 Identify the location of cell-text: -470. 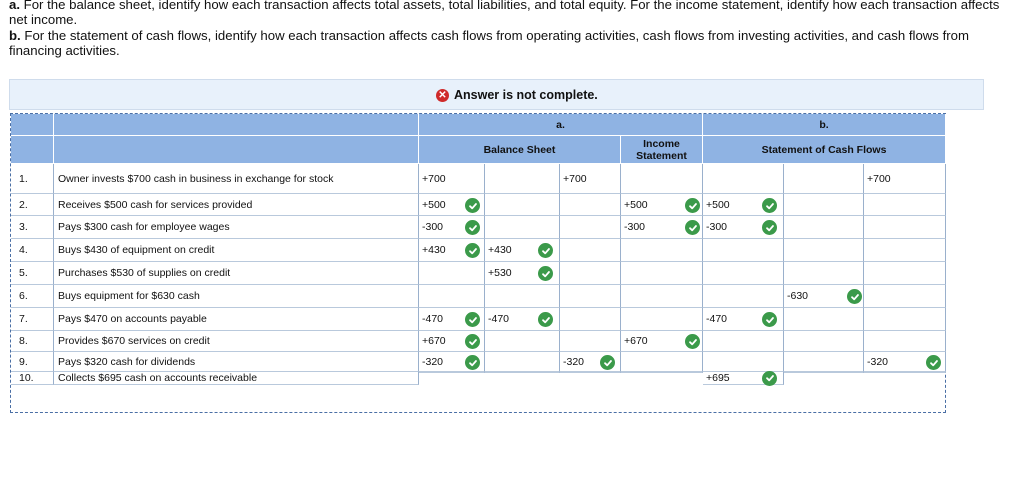
(433, 319).